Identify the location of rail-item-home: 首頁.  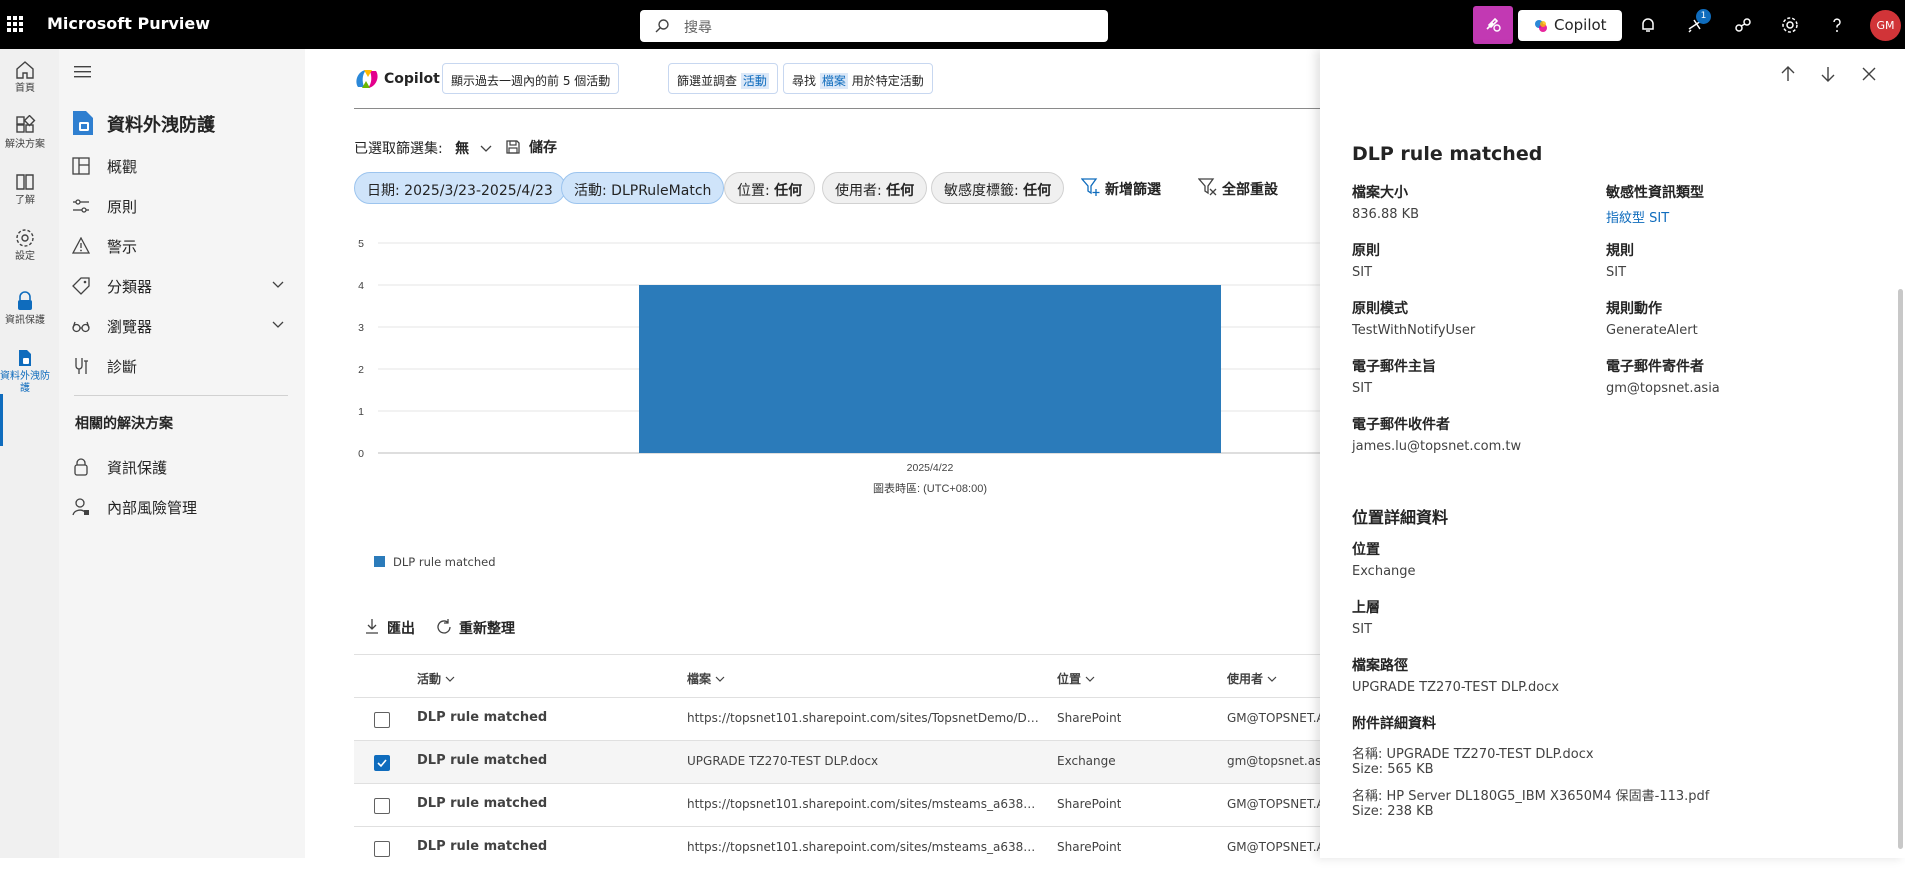
(25, 77).